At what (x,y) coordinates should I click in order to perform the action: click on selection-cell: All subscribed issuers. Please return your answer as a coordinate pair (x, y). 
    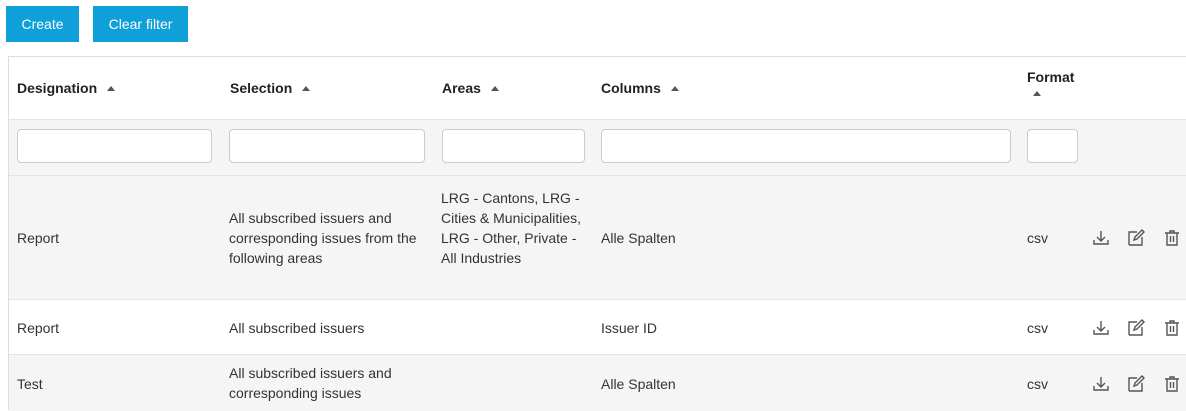
    Looking at the image, I should click on (297, 328).